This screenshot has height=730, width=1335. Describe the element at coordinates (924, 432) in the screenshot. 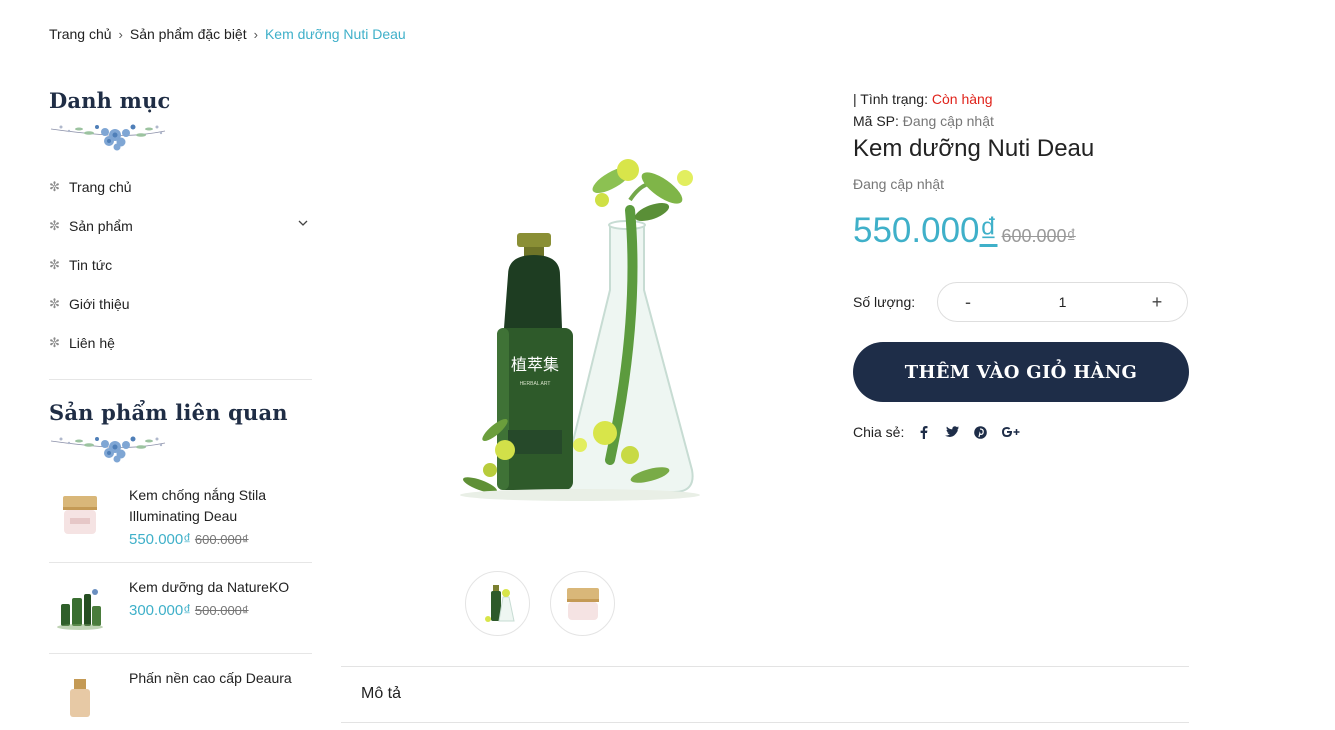

I see `facebook-icon` at that location.